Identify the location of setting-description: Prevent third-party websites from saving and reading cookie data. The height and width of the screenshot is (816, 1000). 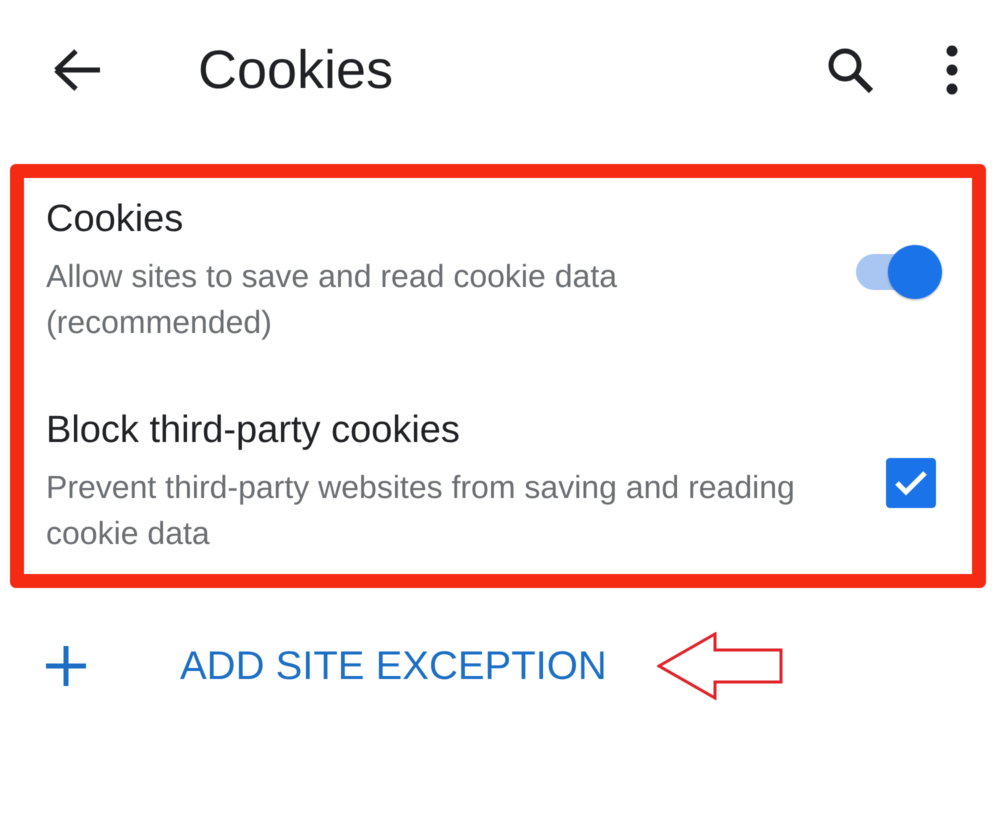
(421, 510).